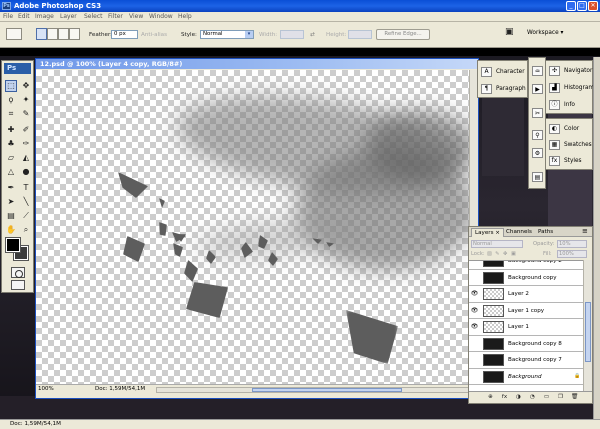 This screenshot has width=600, height=429. What do you see at coordinates (596, 243) in the screenshot?
I see `panel-dock-edge` at bounding box center [596, 243].